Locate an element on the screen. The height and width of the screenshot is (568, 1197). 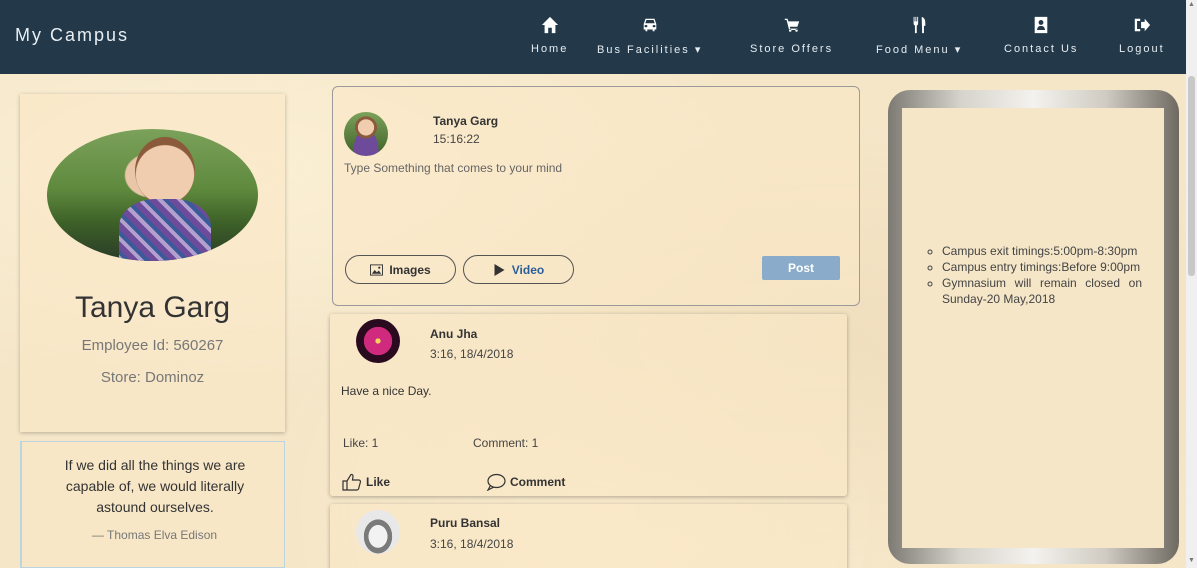
play-icon is located at coordinates (499, 269).